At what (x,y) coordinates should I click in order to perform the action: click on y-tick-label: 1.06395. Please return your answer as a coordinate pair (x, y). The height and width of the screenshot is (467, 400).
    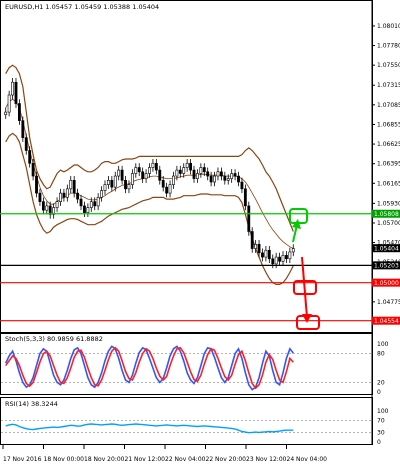
    Looking at the image, I should click on (388, 164).